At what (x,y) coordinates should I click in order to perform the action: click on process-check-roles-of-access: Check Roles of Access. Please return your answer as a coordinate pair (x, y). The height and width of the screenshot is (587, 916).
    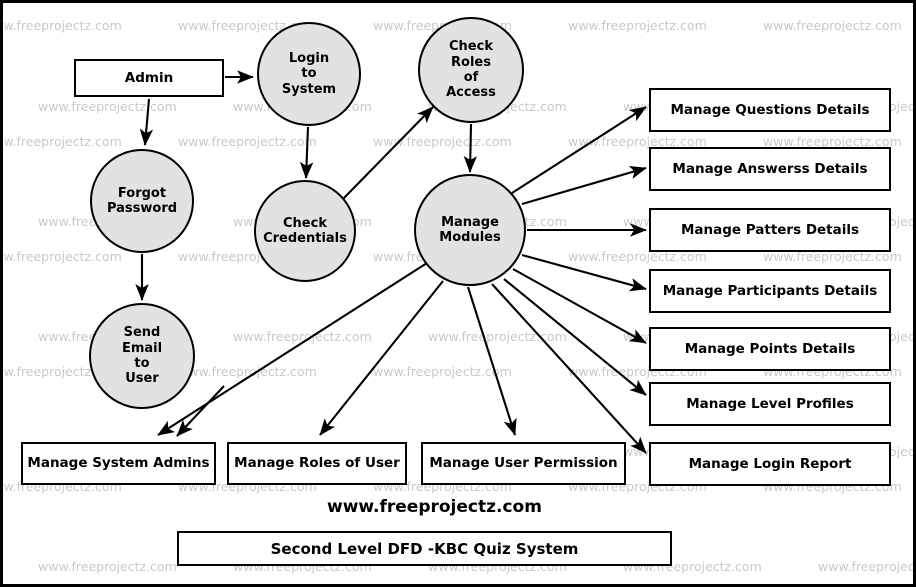
    Looking at the image, I should click on (471, 70).